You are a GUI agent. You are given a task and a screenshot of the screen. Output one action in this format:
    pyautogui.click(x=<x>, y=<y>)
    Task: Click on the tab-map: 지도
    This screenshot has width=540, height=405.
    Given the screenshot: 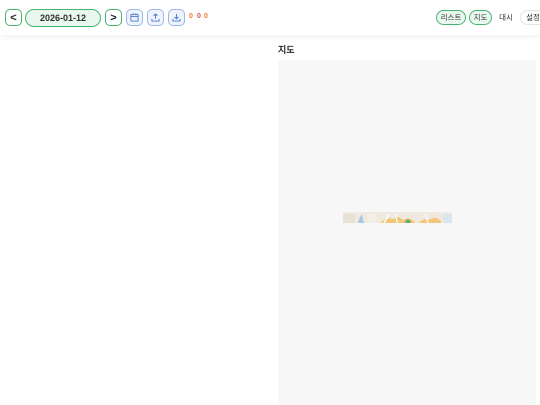 What is the action you would take?
    pyautogui.click(x=480, y=17)
    